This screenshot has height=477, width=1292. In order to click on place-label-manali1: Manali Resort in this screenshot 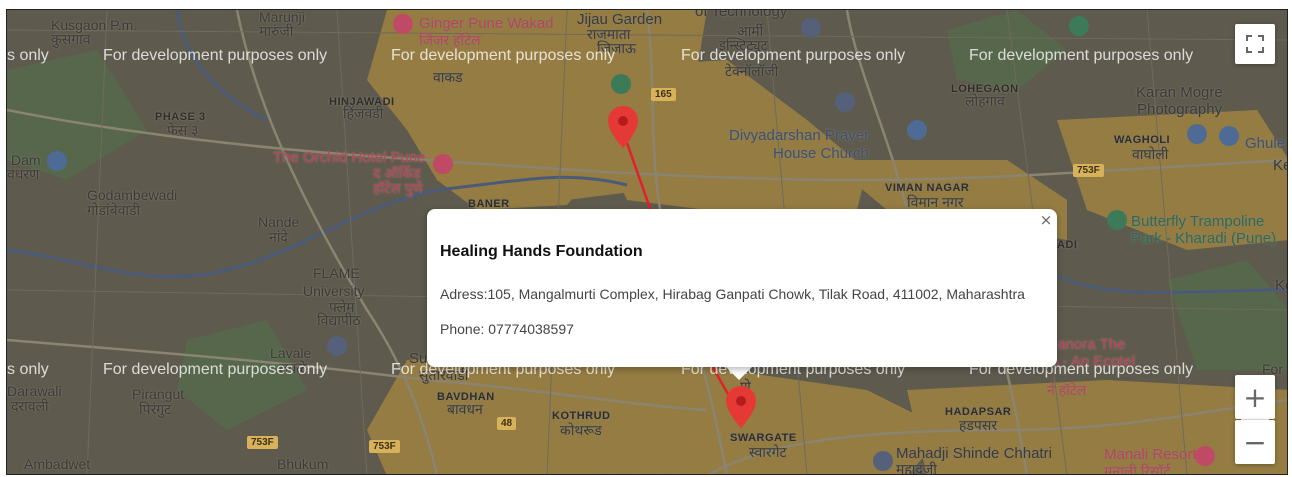, I will do `click(1150, 454)`.